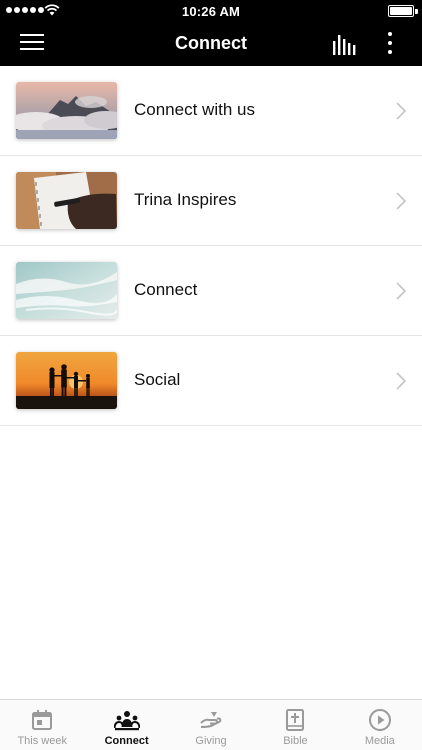  I want to click on people-icon, so click(126, 721).